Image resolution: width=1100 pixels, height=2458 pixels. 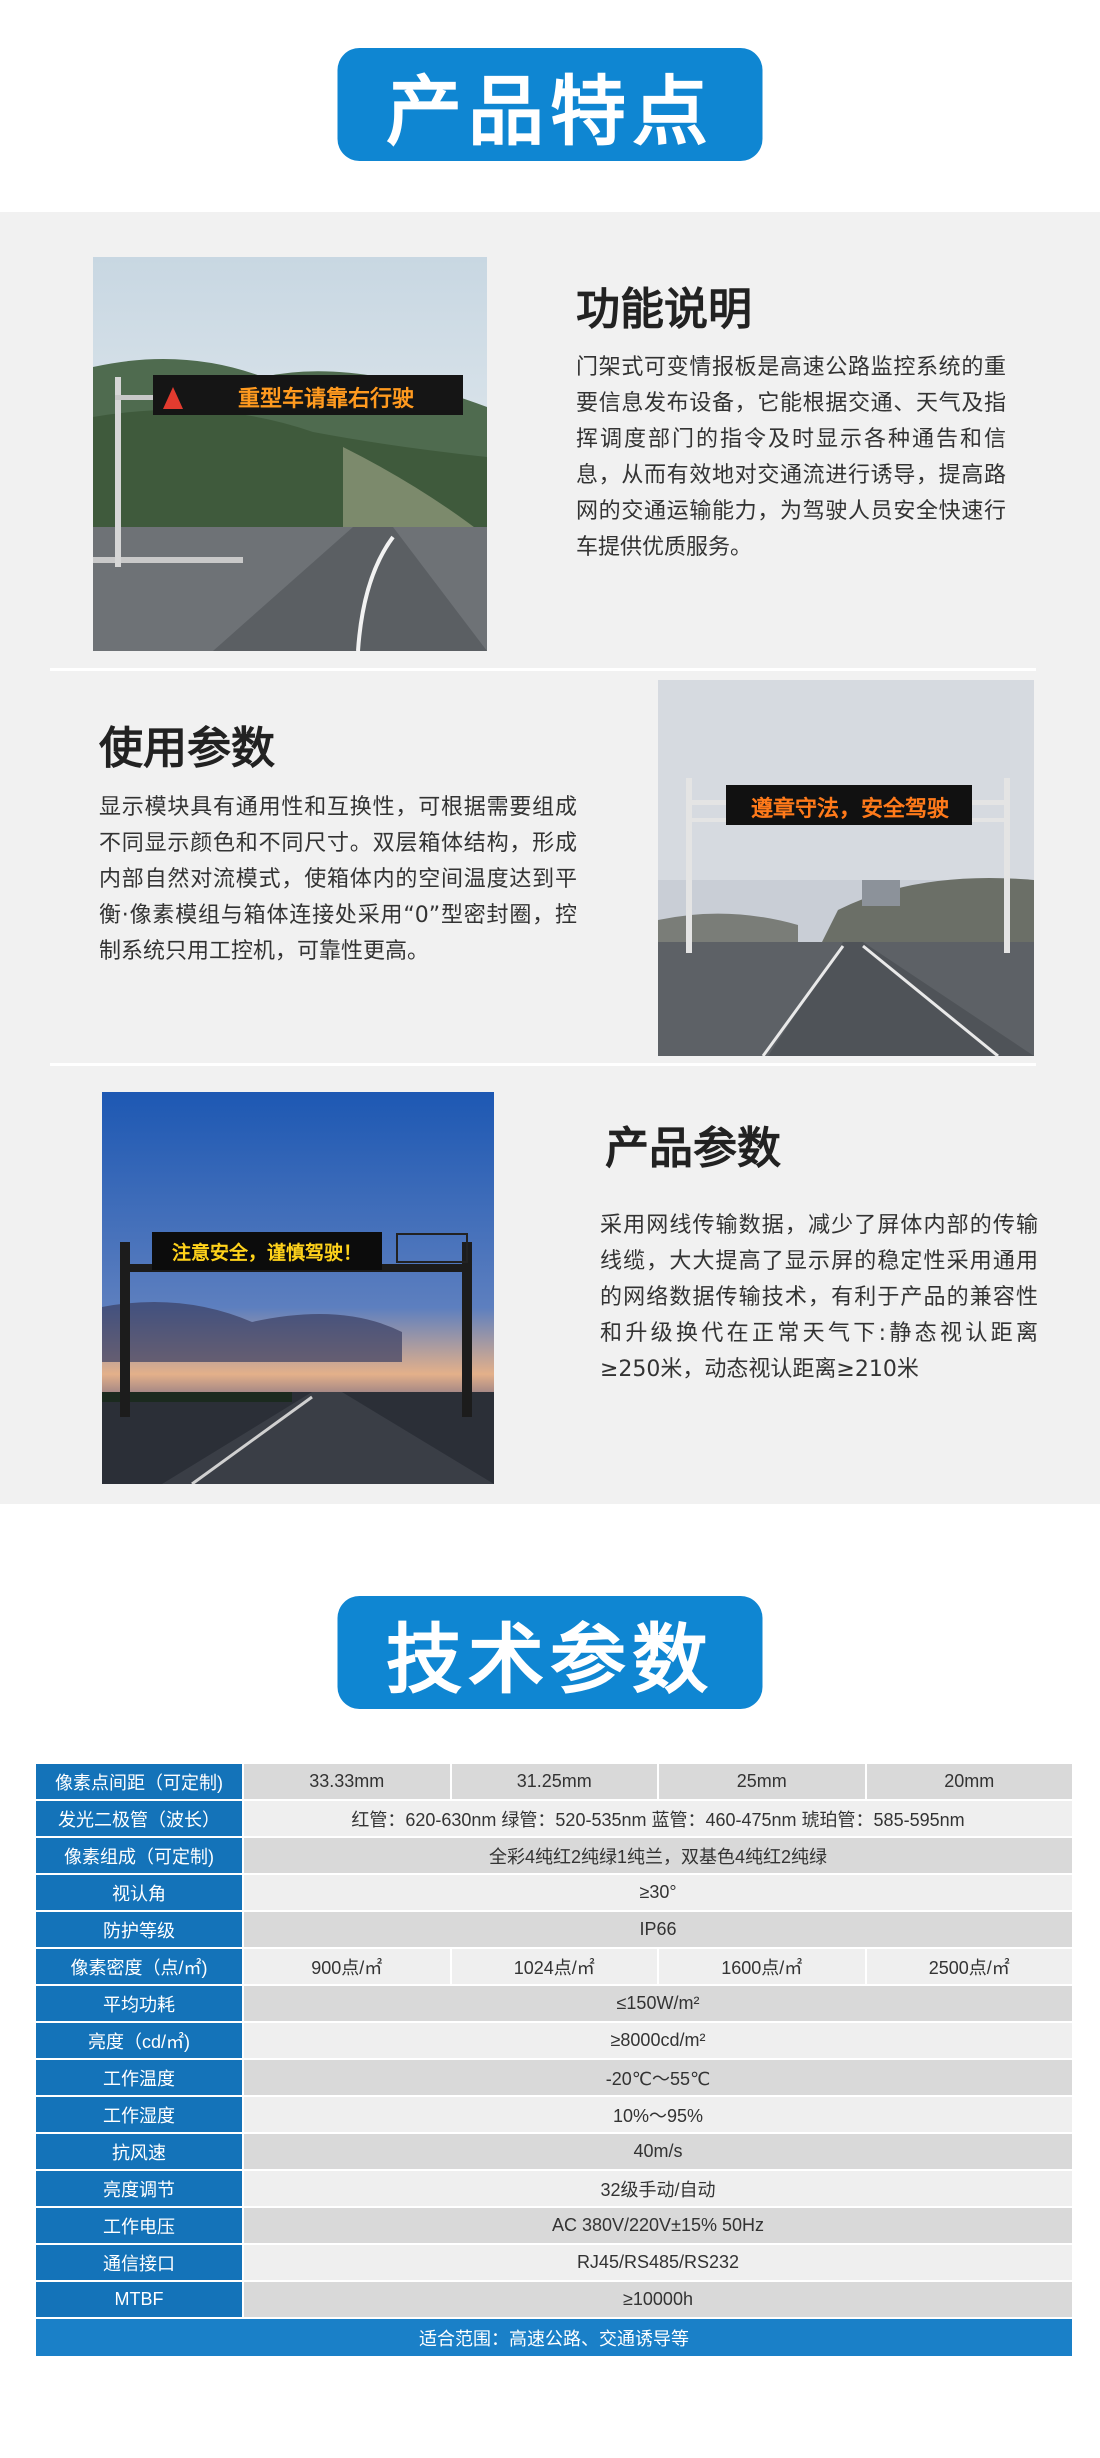 I want to click on spec-label: 工作湿度, so click(x=139, y=2114).